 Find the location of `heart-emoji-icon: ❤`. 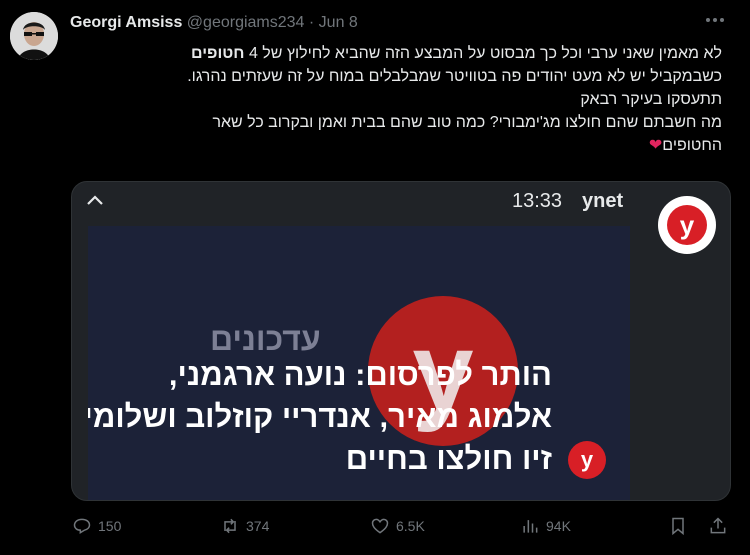

heart-emoji-icon: ❤ is located at coordinates (655, 145).